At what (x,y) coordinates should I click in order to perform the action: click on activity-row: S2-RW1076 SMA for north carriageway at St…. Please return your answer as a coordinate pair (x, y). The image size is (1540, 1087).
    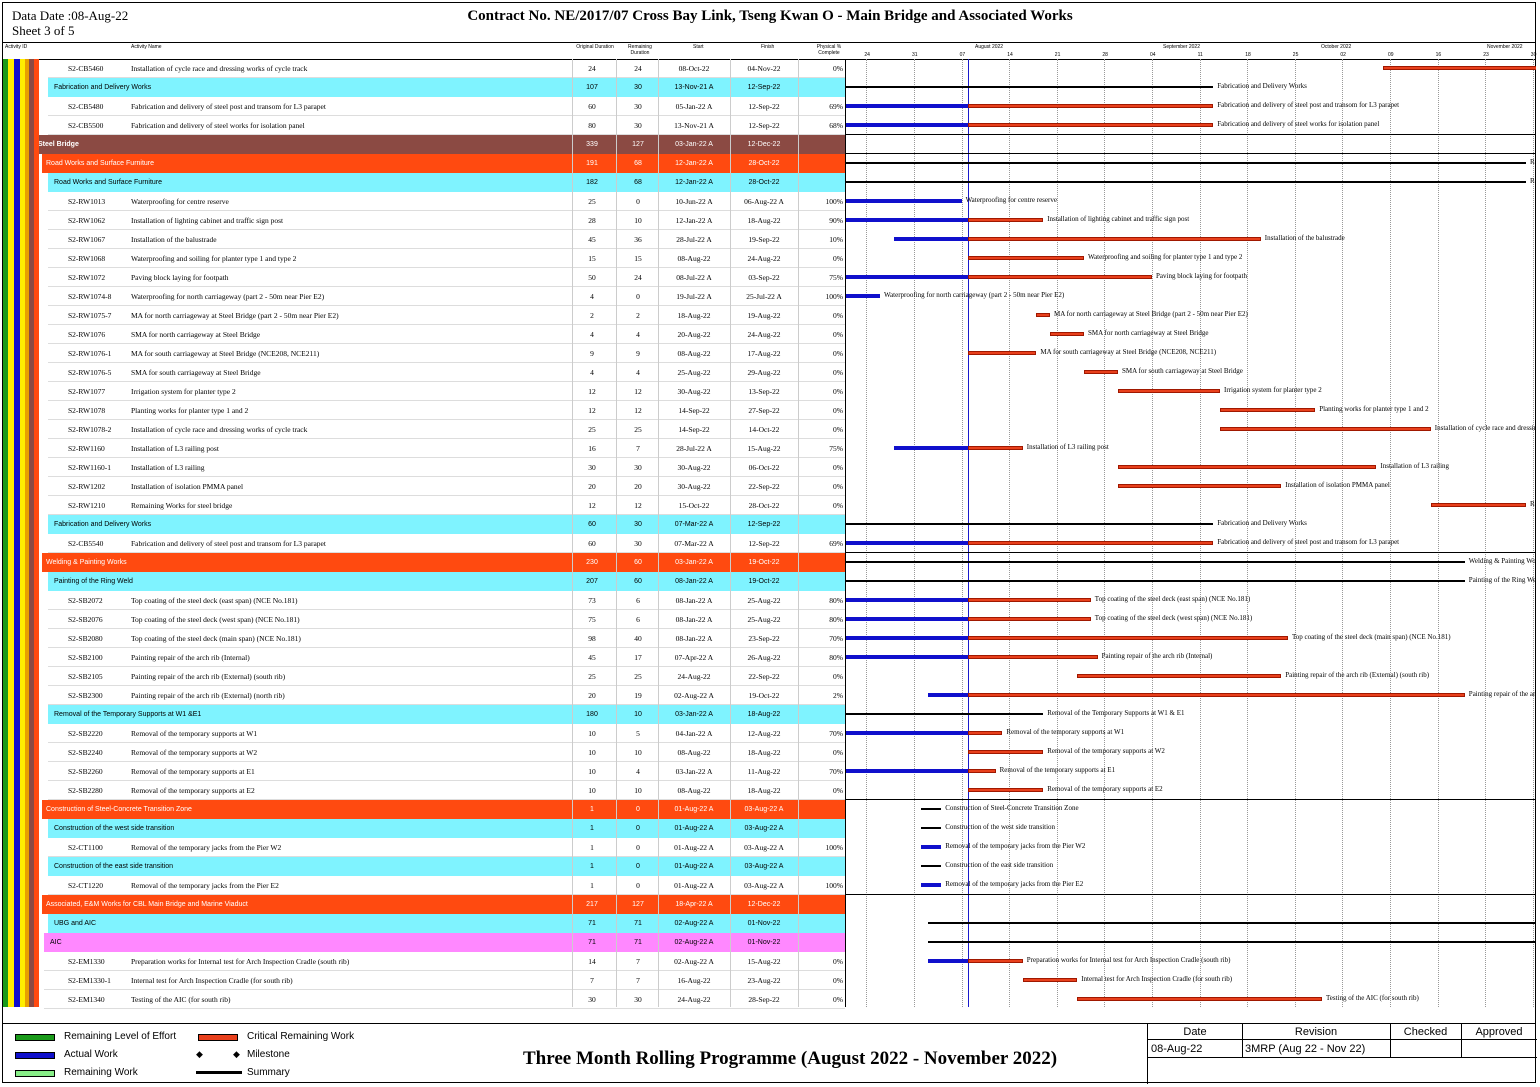
    Looking at the image, I should click on (446, 334).